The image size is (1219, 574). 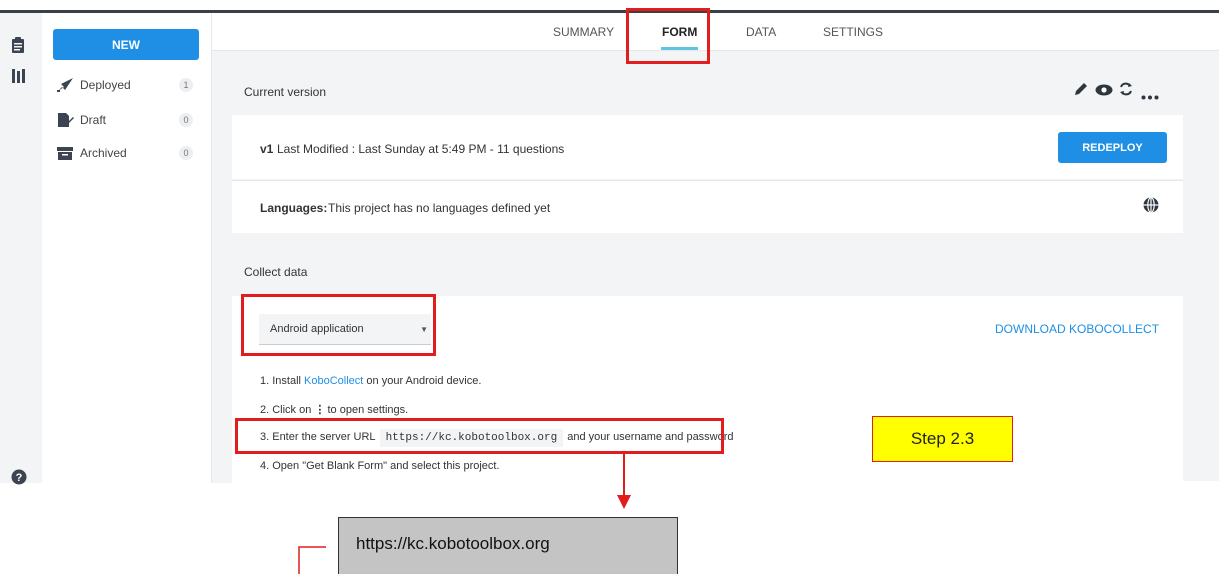 I want to click on sidebar-item-label: Archived, so click(x=103, y=153).